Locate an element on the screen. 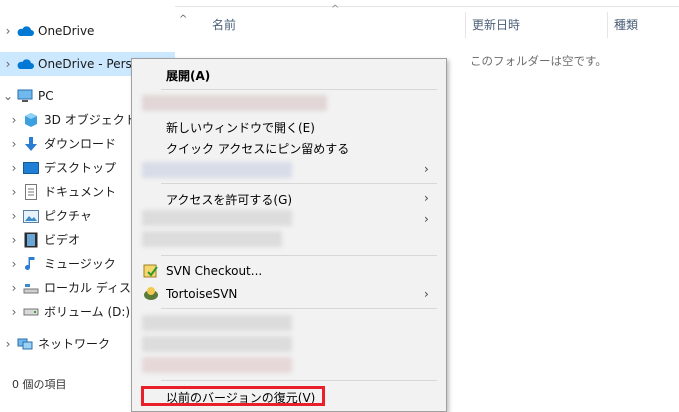 Image resolution: width=679 pixels, height=412 pixels. scroll-up-icon: ^ is located at coordinates (183, 19).